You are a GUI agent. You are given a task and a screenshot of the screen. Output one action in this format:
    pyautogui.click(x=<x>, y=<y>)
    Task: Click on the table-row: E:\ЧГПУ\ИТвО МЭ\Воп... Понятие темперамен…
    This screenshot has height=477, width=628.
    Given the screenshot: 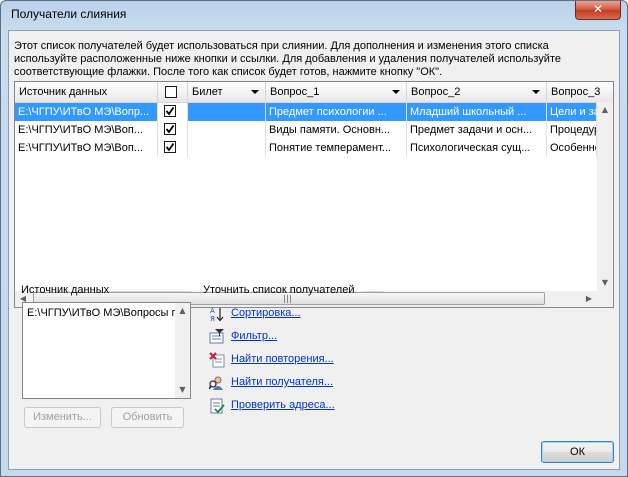 What is the action you would take?
    pyautogui.click(x=314, y=148)
    